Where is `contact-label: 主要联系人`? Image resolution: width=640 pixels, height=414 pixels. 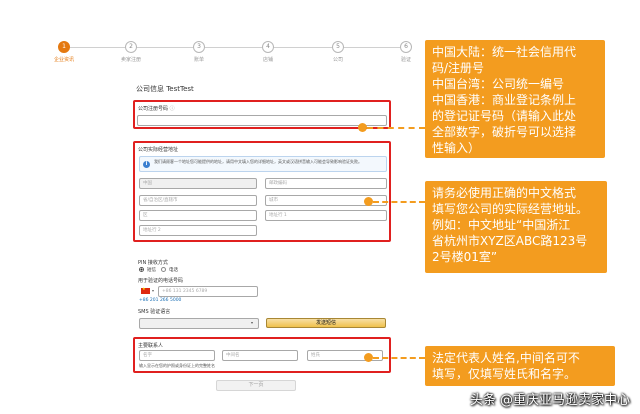
contact-label: 主要联系人 is located at coordinates (151, 346).